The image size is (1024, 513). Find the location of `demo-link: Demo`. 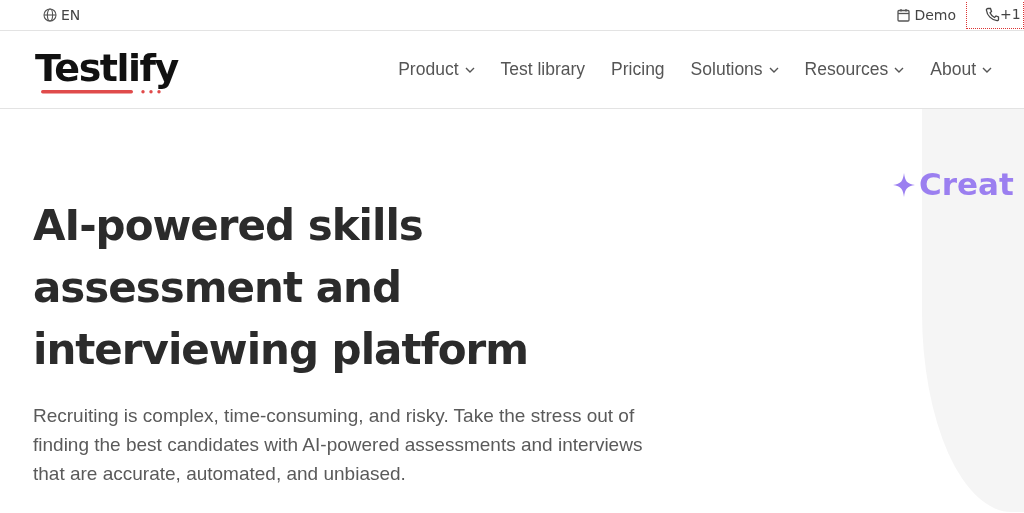

demo-link: Demo is located at coordinates (926, 15).